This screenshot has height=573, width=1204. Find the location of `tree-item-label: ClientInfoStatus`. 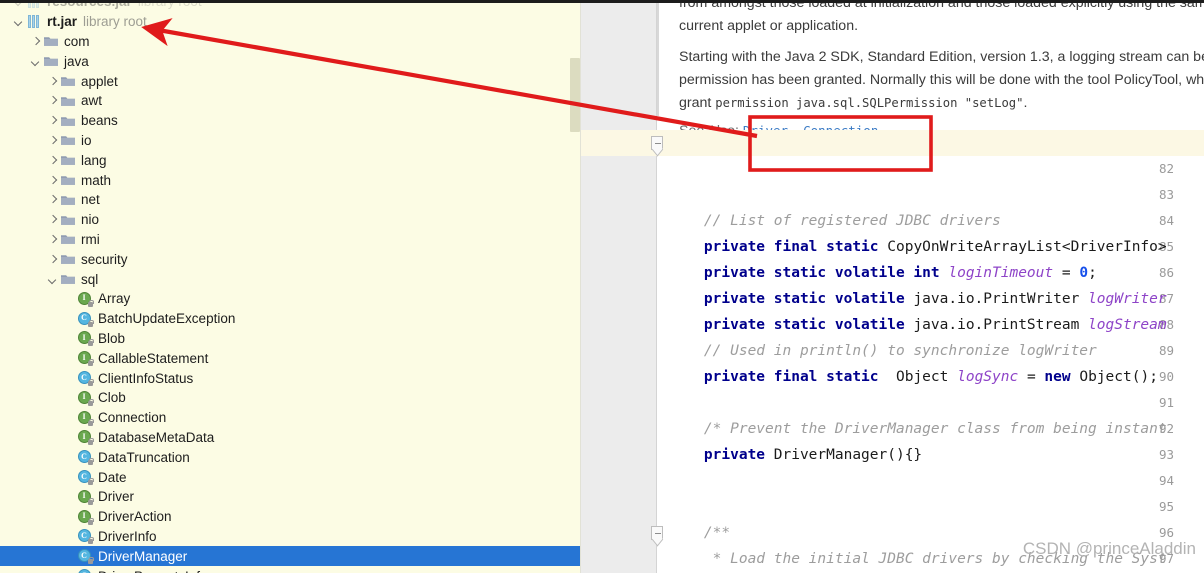

tree-item-label: ClientInfoStatus is located at coordinates (146, 378).